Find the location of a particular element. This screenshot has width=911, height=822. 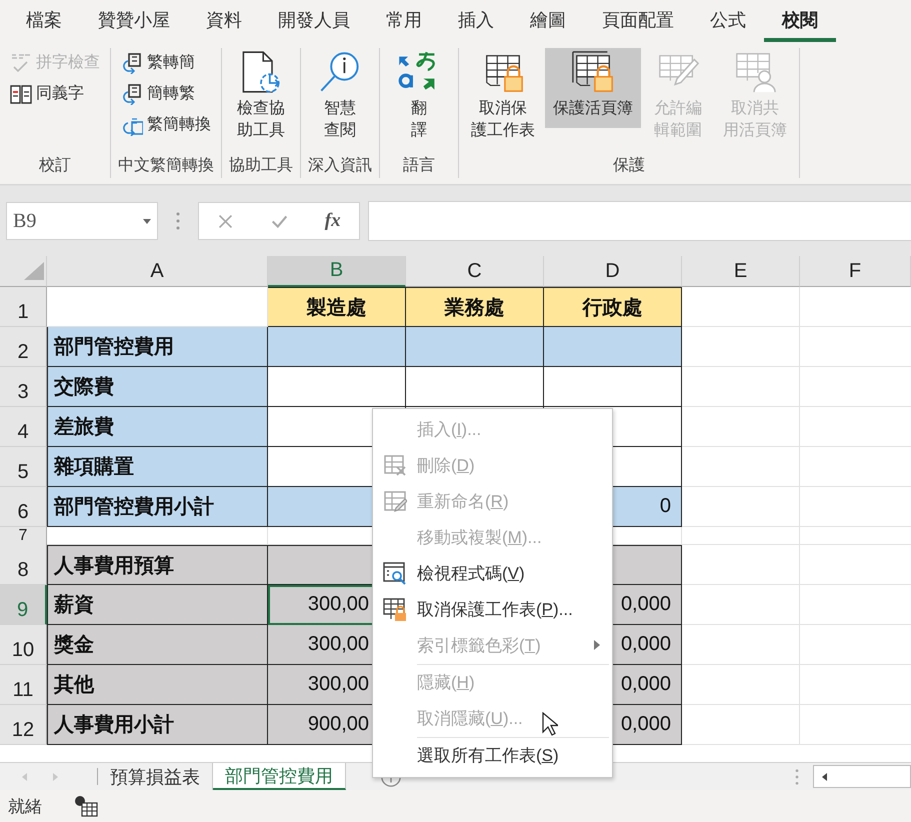

horizontal-scrollbar is located at coordinates (862, 776).